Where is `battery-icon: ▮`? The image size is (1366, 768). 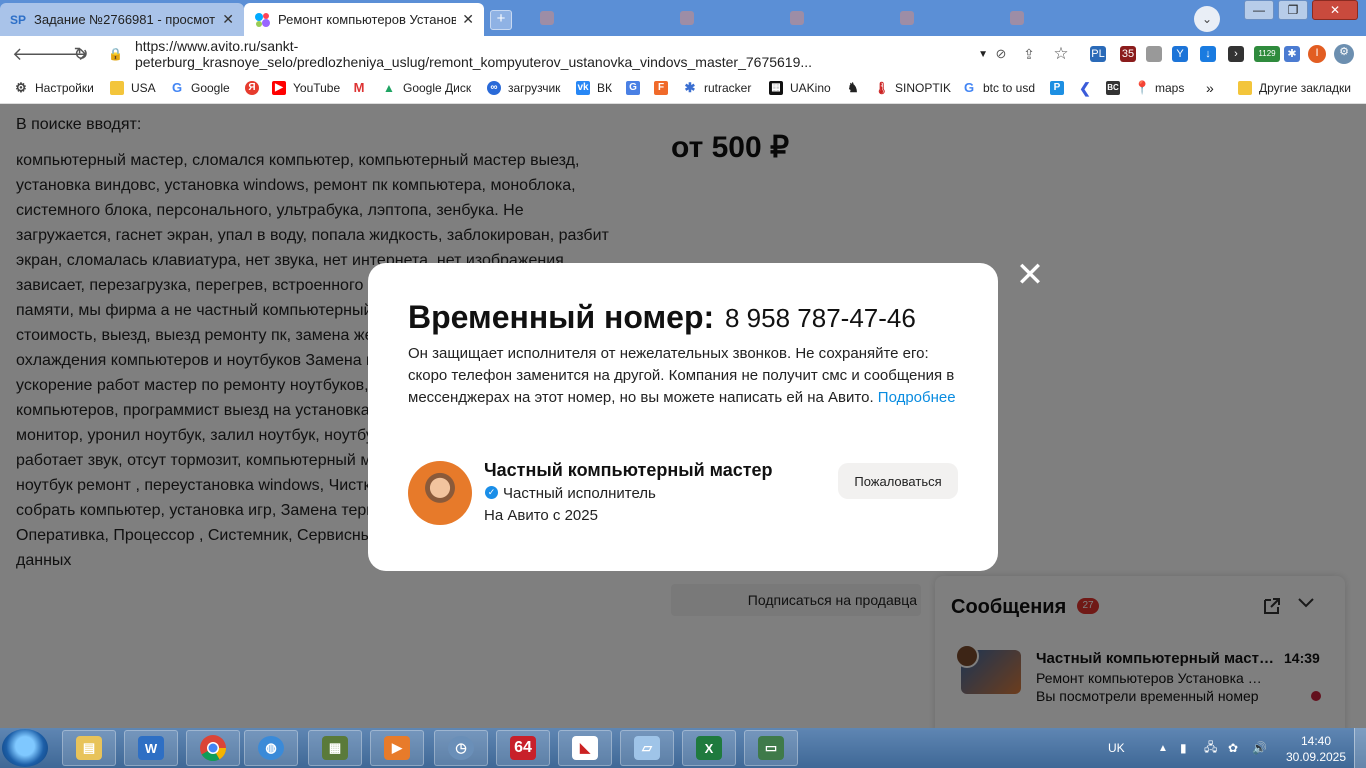 battery-icon: ▮ is located at coordinates (1183, 748).